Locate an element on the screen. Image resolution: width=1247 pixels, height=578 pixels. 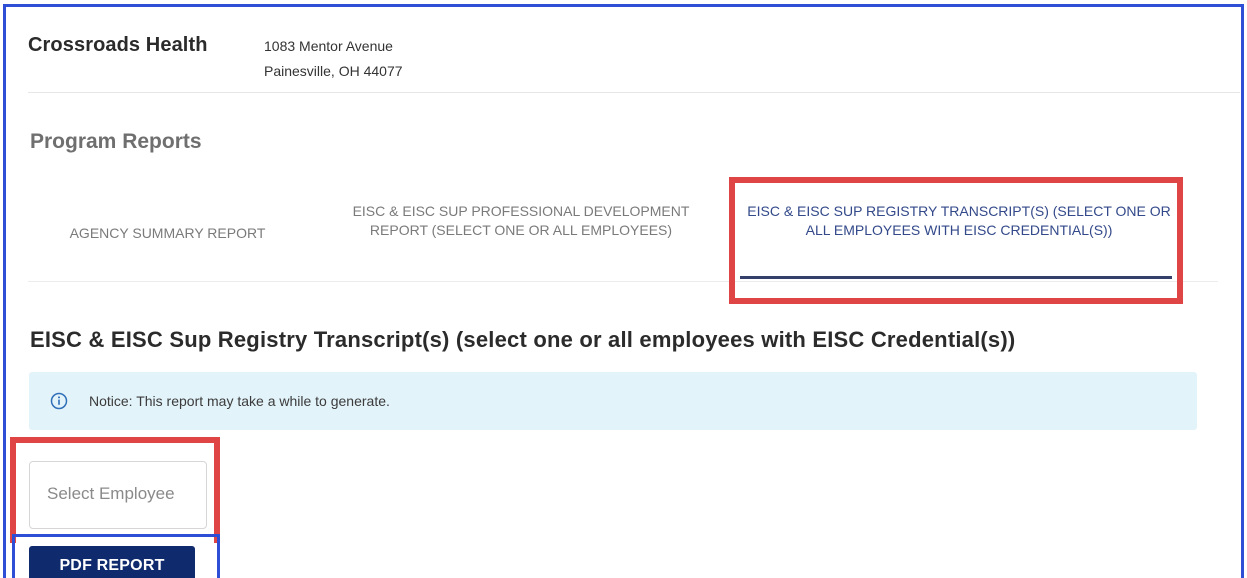
tab-agency-summary-report: AGENCY SUMMARY REPORT is located at coordinates (167, 233).